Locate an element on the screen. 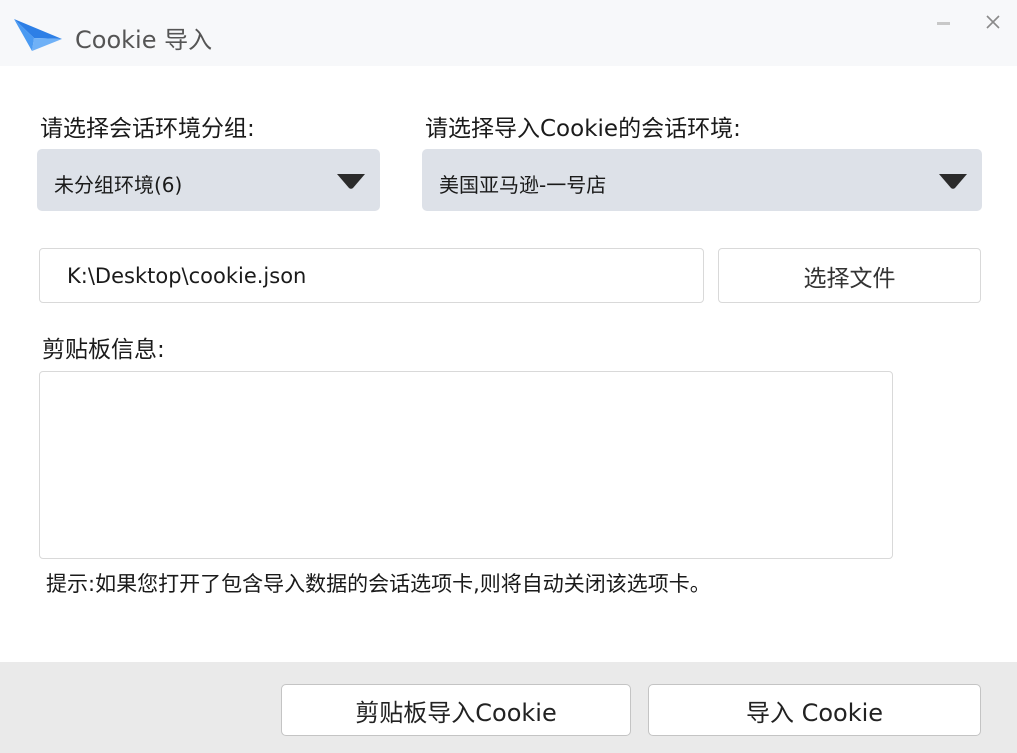 The width and height of the screenshot is (1017, 753). footer-bar: 剪贴板导入Cookie 导入 Cookie is located at coordinates (508, 707).